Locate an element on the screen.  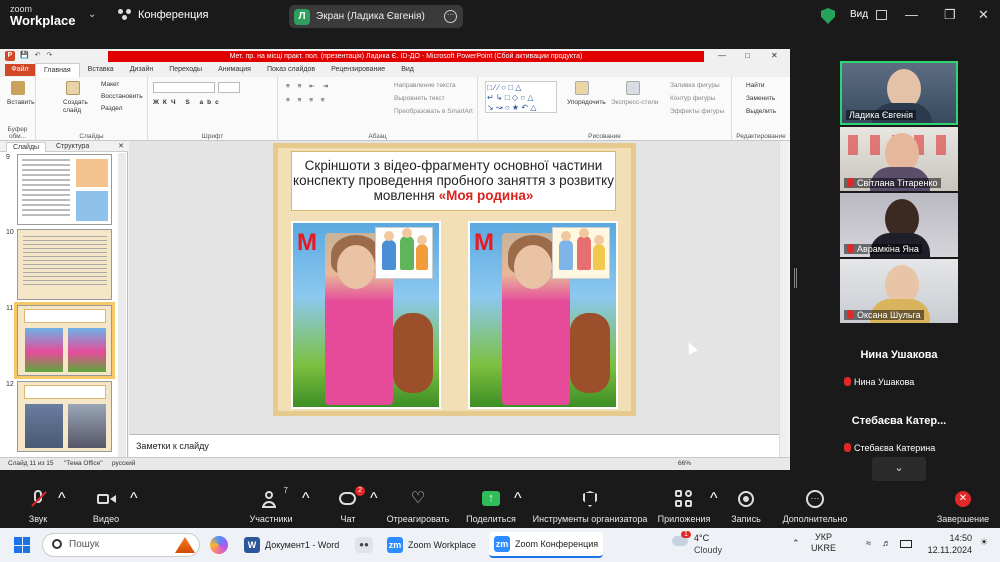
new-slide-icon is located at coordinates (73, 88).